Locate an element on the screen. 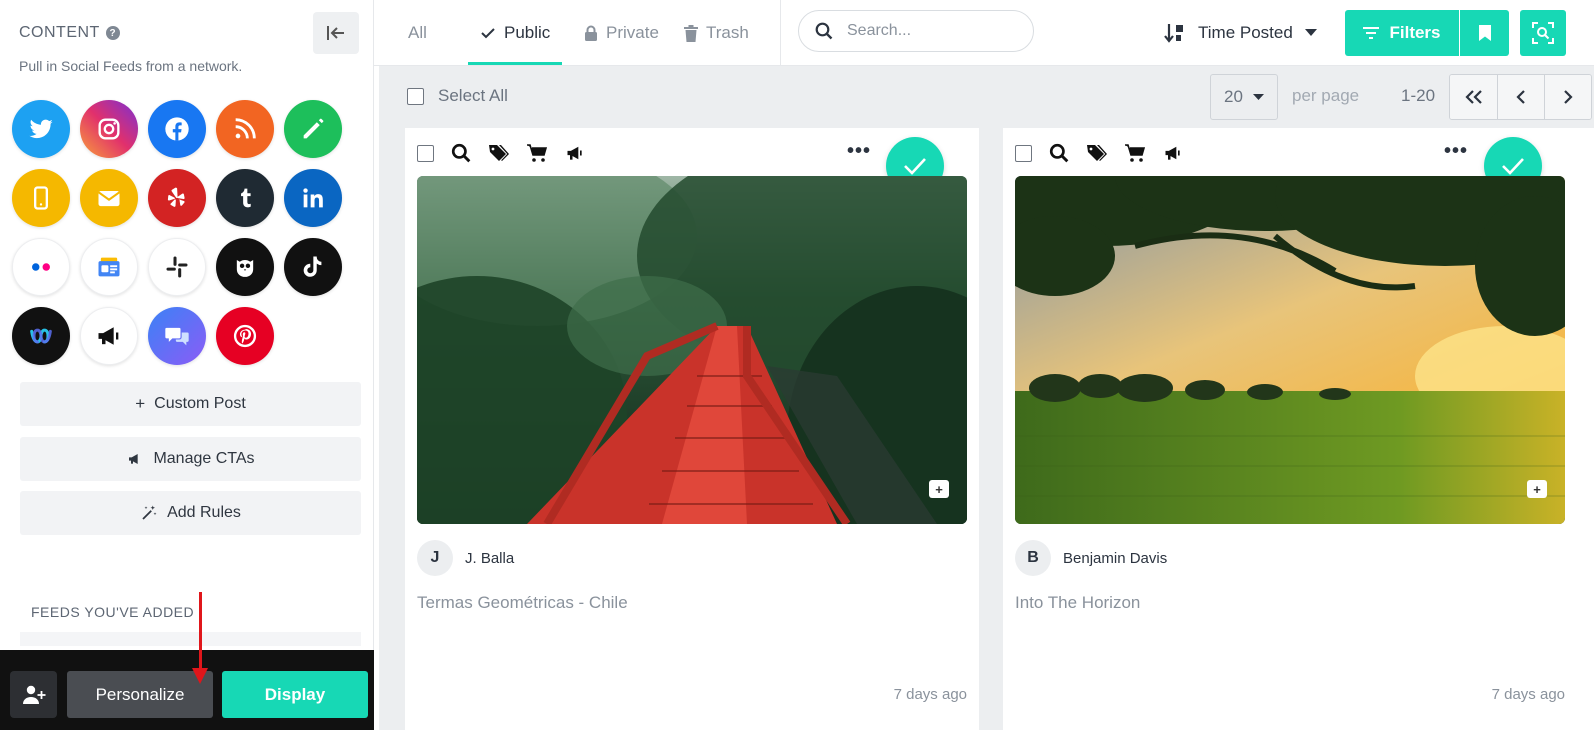 This screenshot has width=1594, height=730. page-range: 1-20 is located at coordinates (1418, 95).